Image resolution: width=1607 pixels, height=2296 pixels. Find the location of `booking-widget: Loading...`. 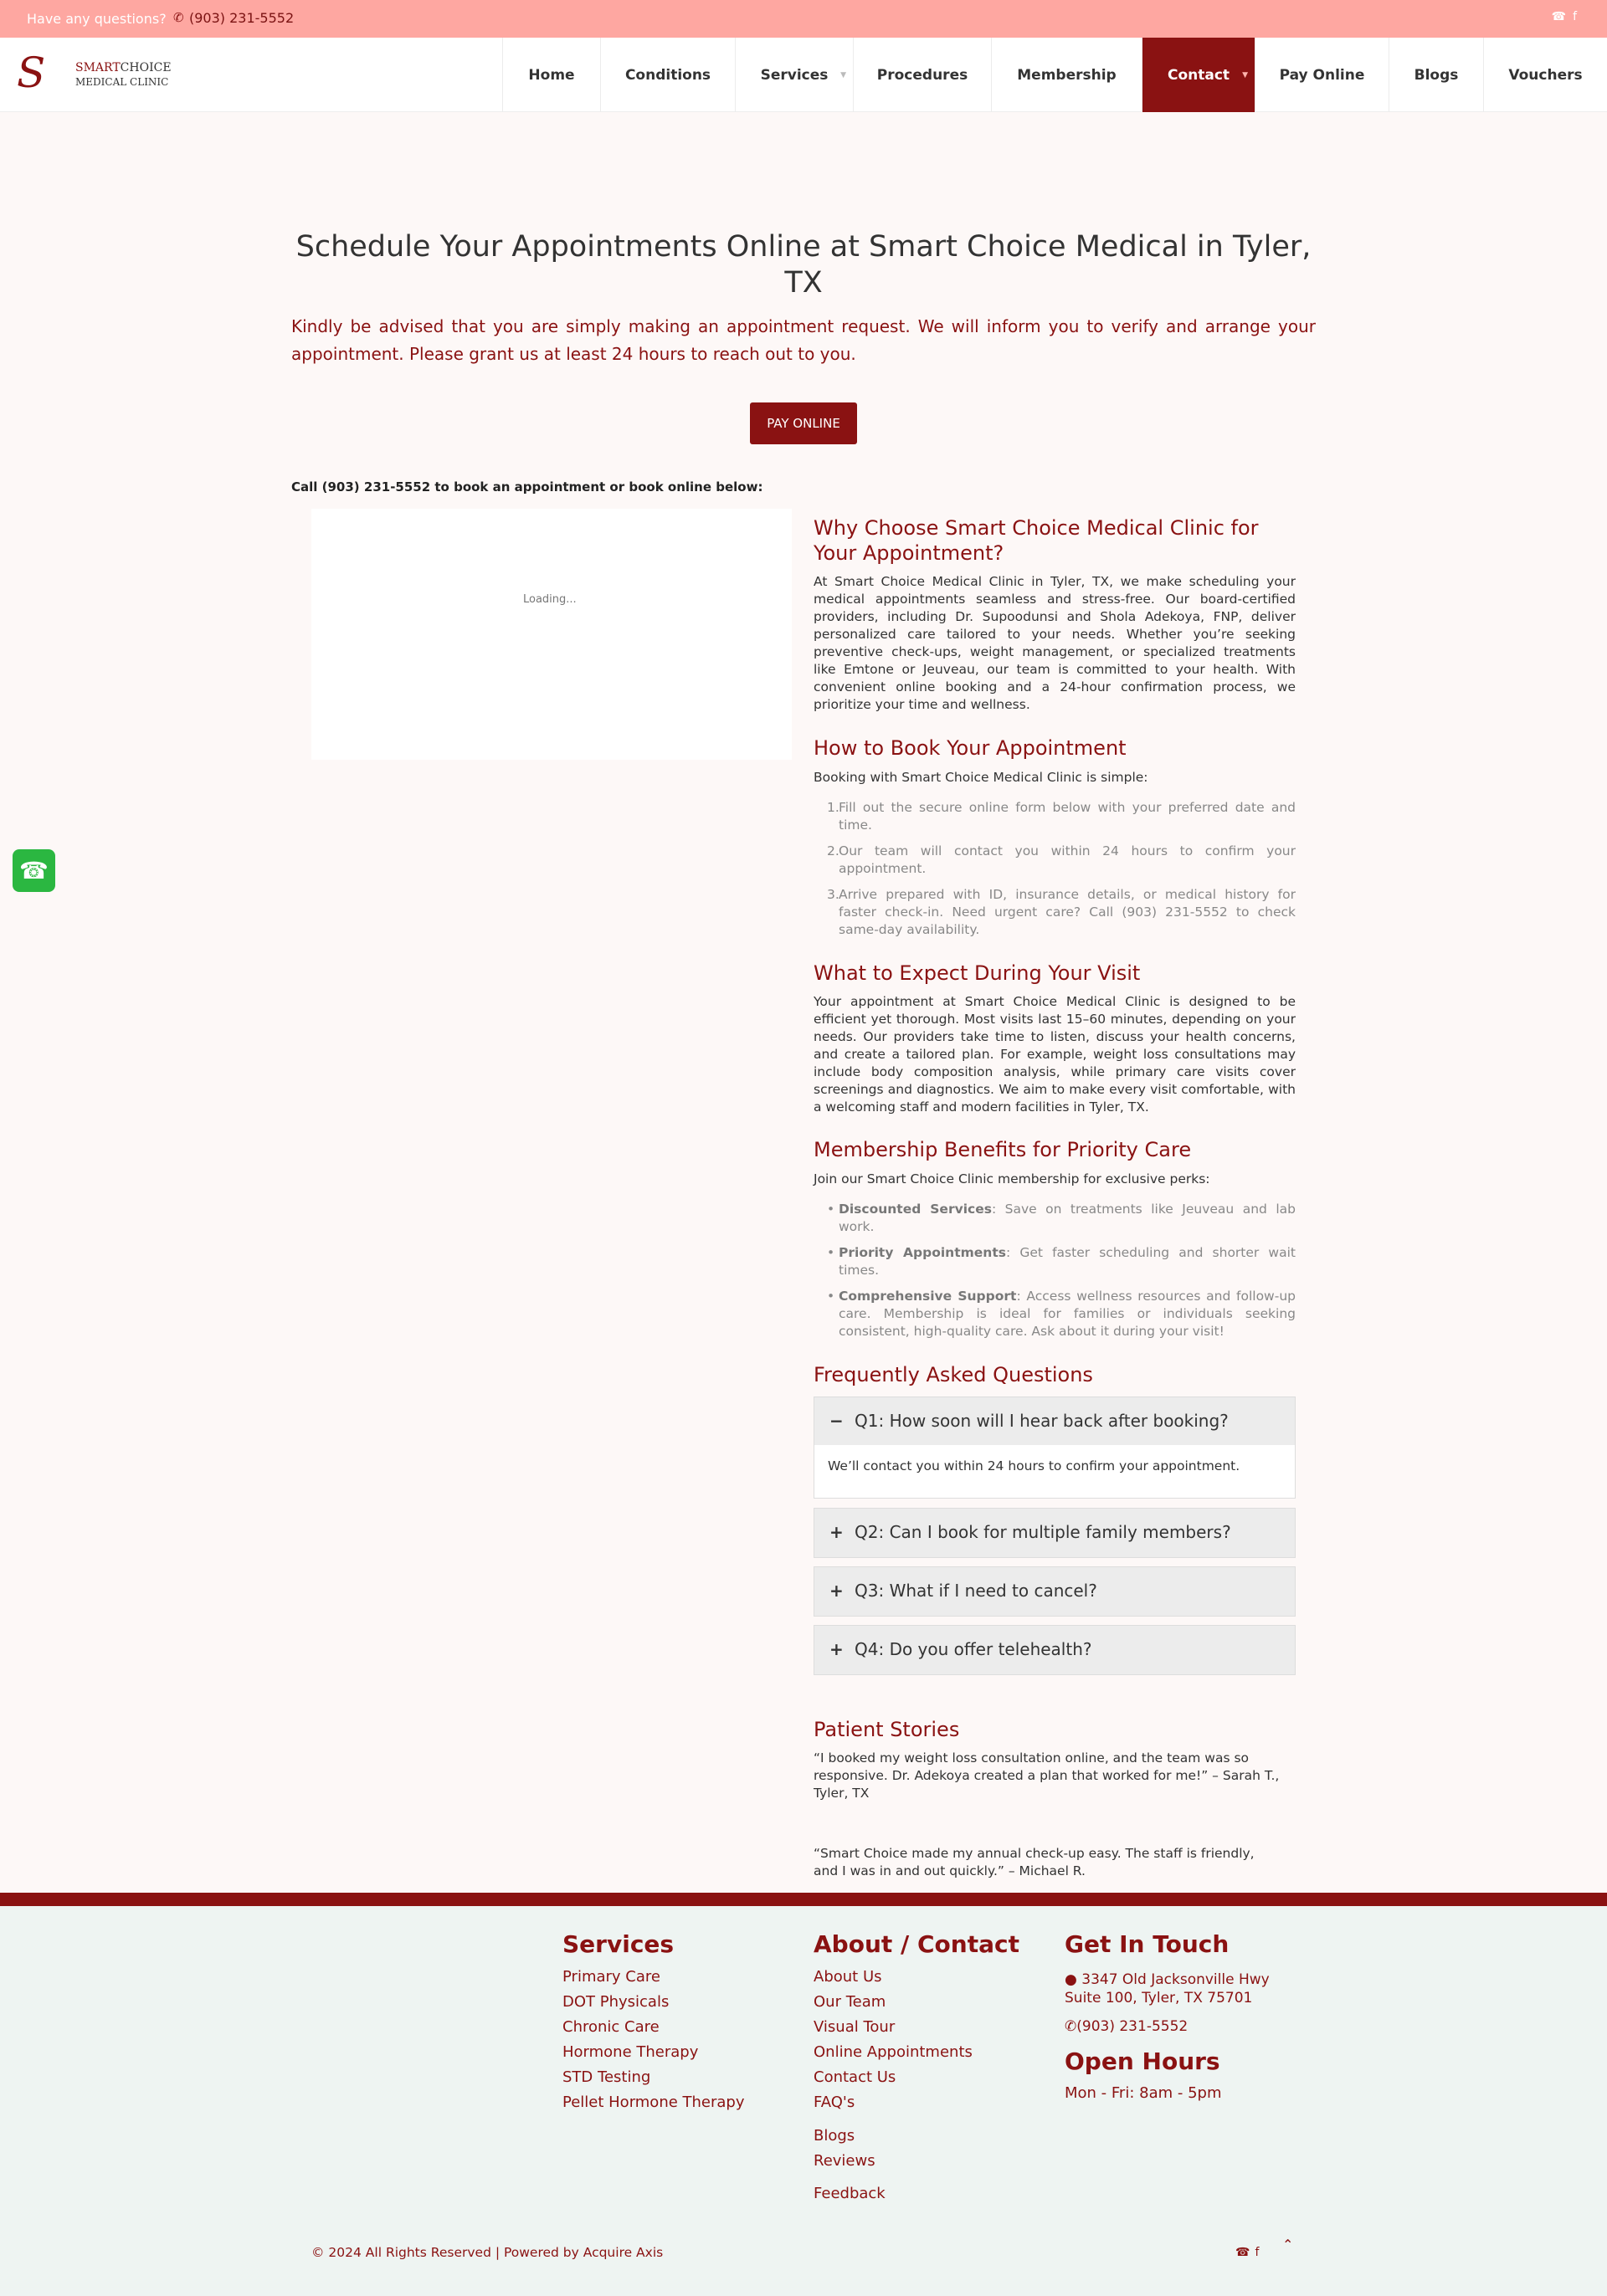

booking-widget: Loading... is located at coordinates (551, 634).